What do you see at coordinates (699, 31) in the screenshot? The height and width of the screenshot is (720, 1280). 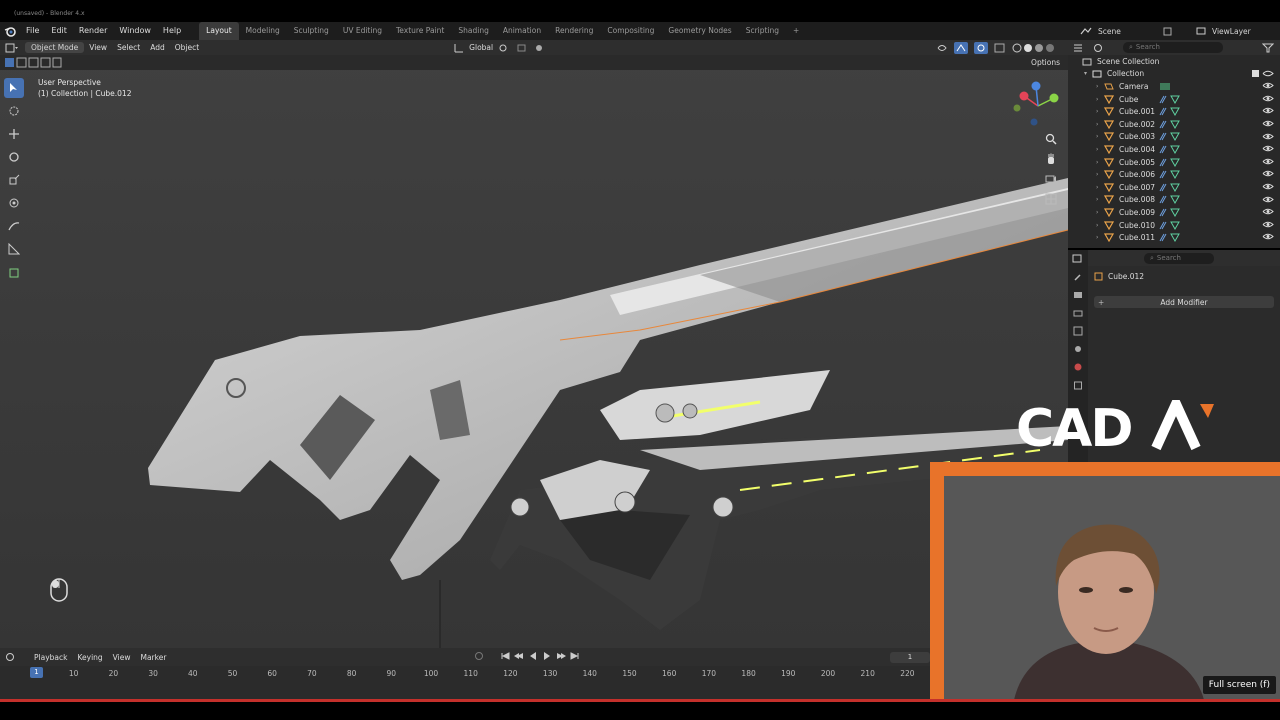 I see `tab-geometry-nodes: Geometry Nodes` at bounding box center [699, 31].